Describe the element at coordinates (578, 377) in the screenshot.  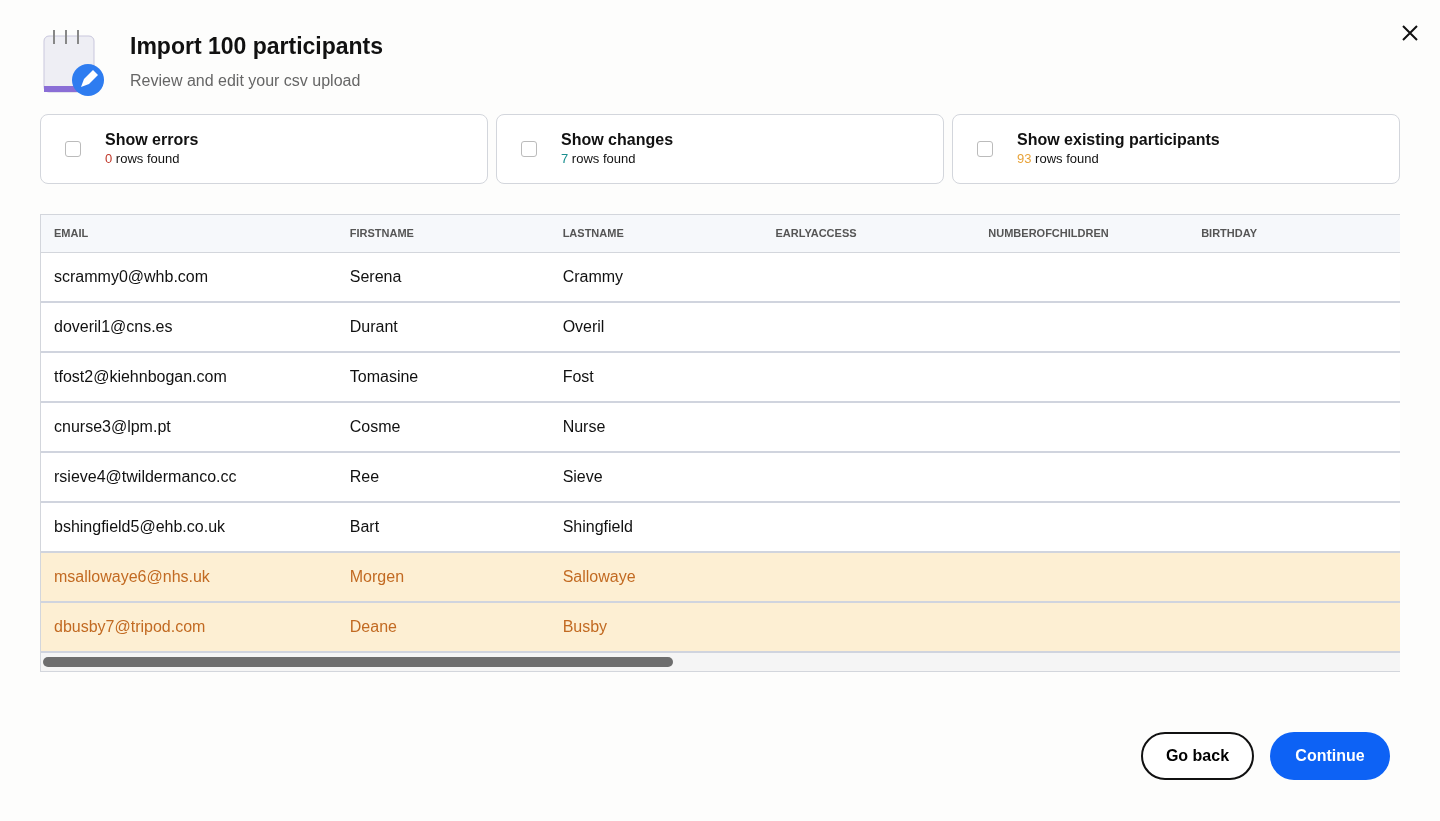
I see `table-cell-text: Fost` at that location.